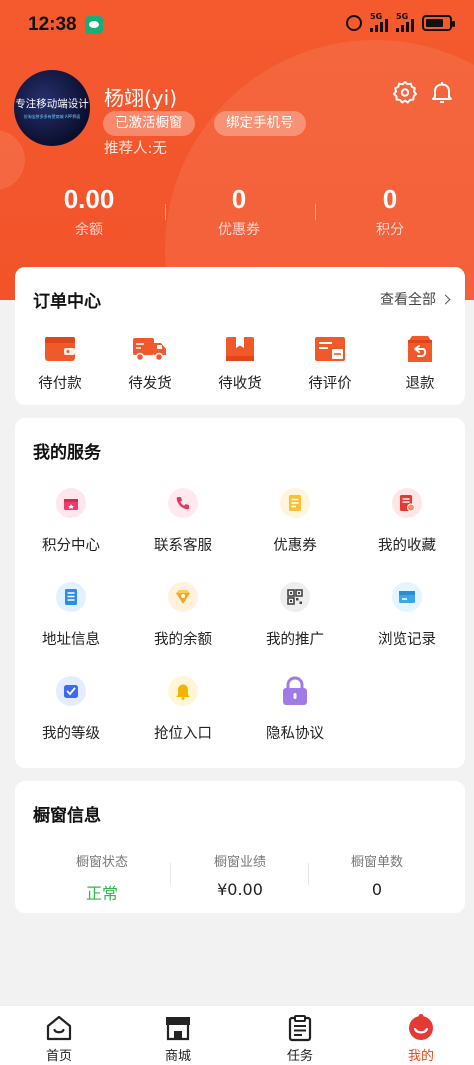 This screenshot has height=1065, width=474. I want to click on service-balance: 我的余额, so click(183, 615).